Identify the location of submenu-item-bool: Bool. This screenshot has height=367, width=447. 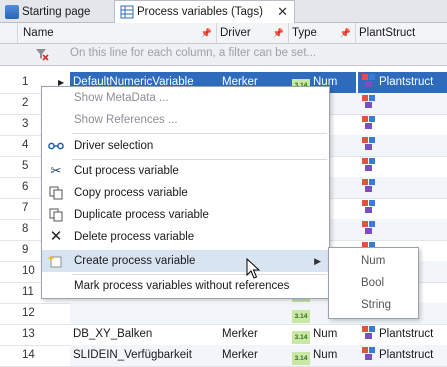
(373, 283).